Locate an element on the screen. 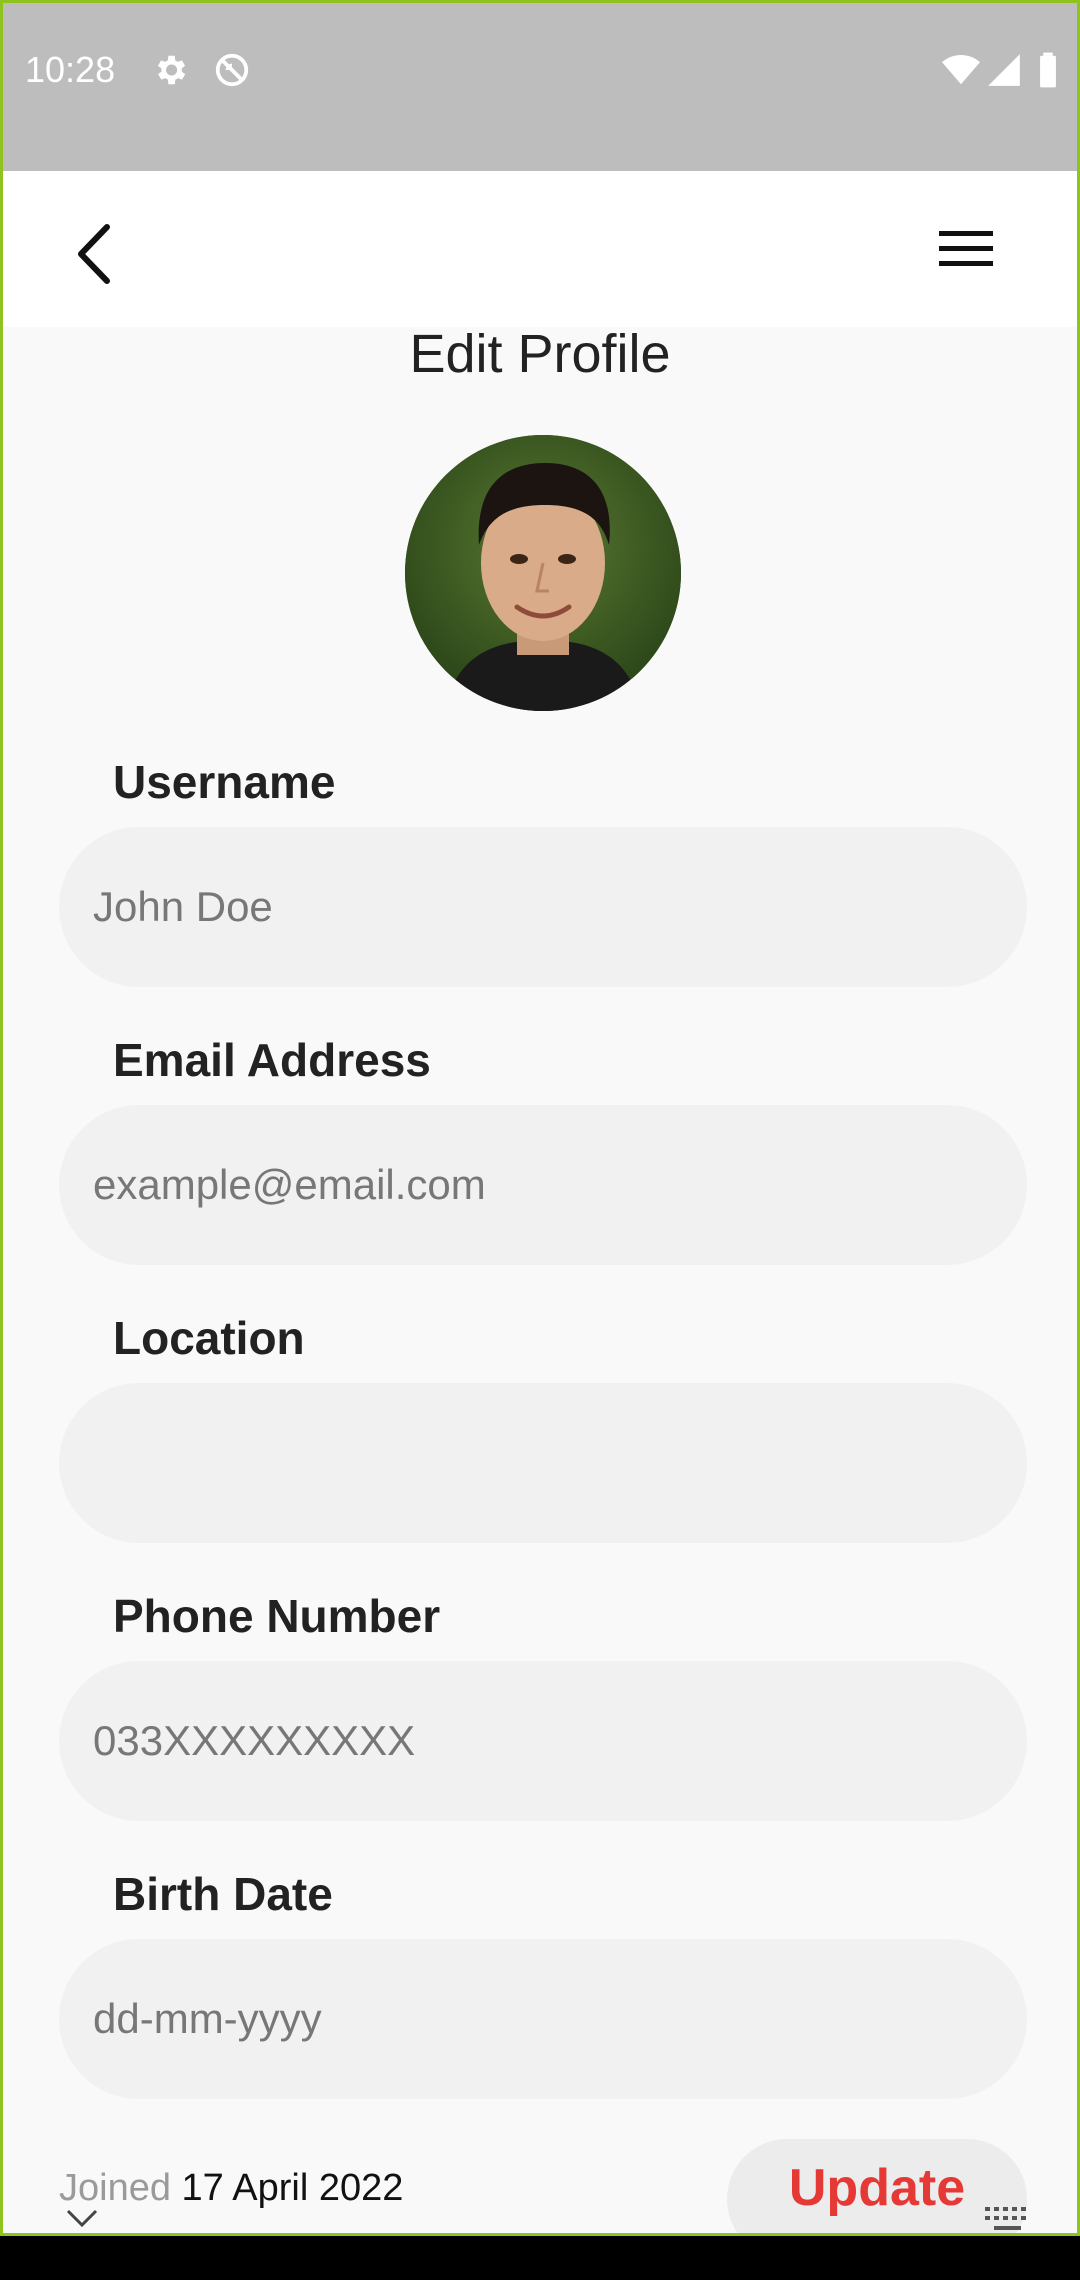 The height and width of the screenshot is (2280, 1080). username-label: Username is located at coordinates (224, 782).